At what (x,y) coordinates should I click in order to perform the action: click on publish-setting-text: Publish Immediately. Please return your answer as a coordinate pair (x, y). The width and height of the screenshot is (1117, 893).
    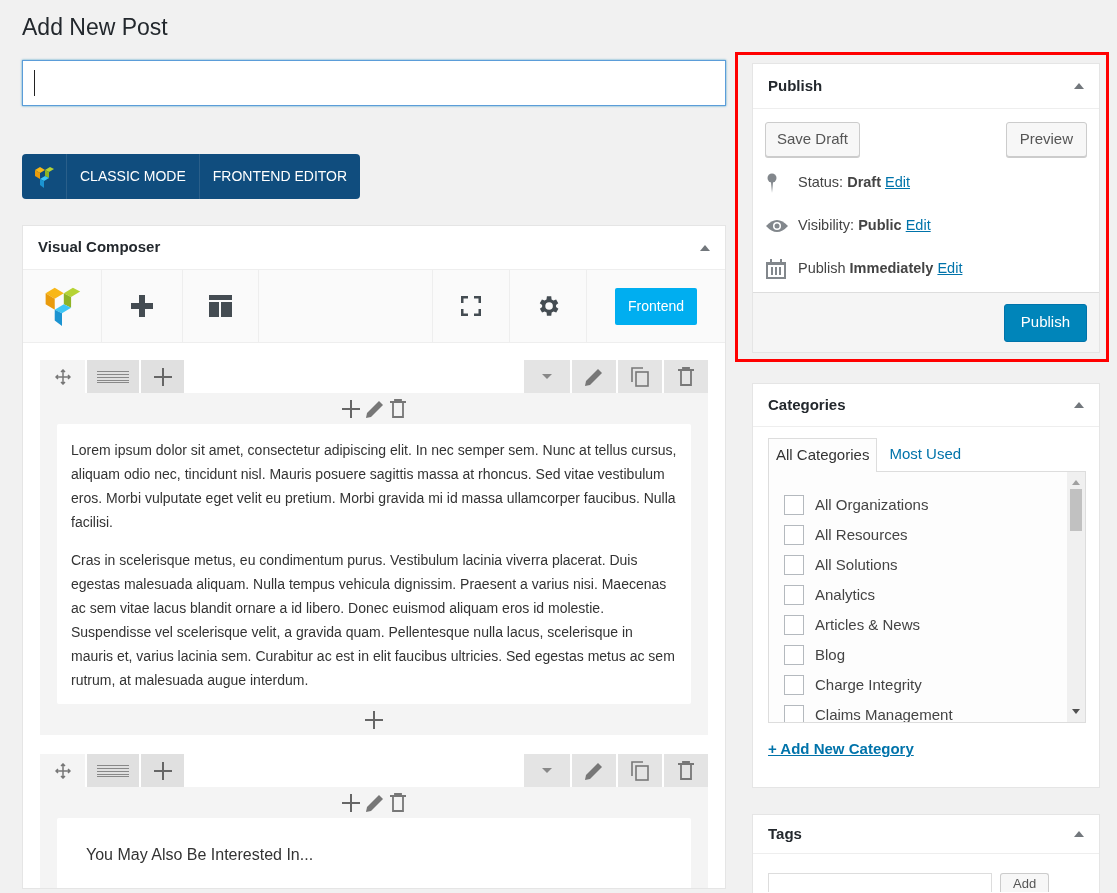
    Looking at the image, I should click on (866, 269).